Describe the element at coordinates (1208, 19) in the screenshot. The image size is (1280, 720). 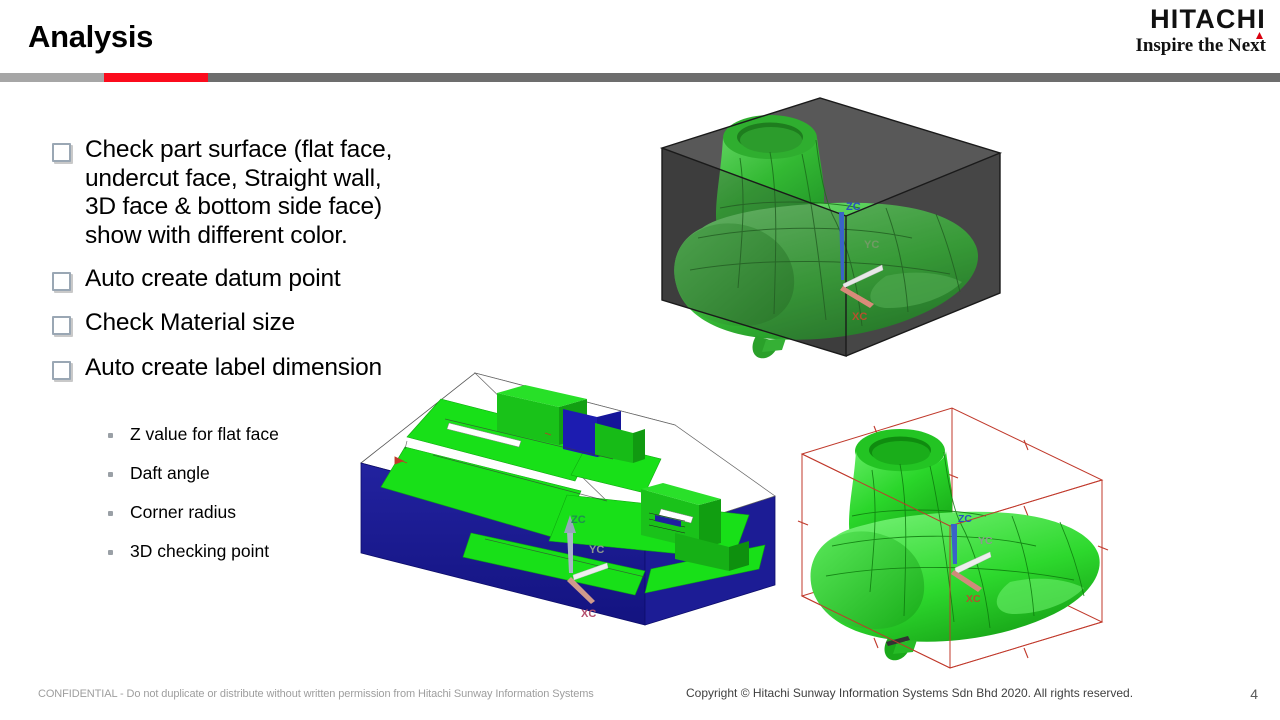
I see `logo-wordmark: HITACHI` at that location.